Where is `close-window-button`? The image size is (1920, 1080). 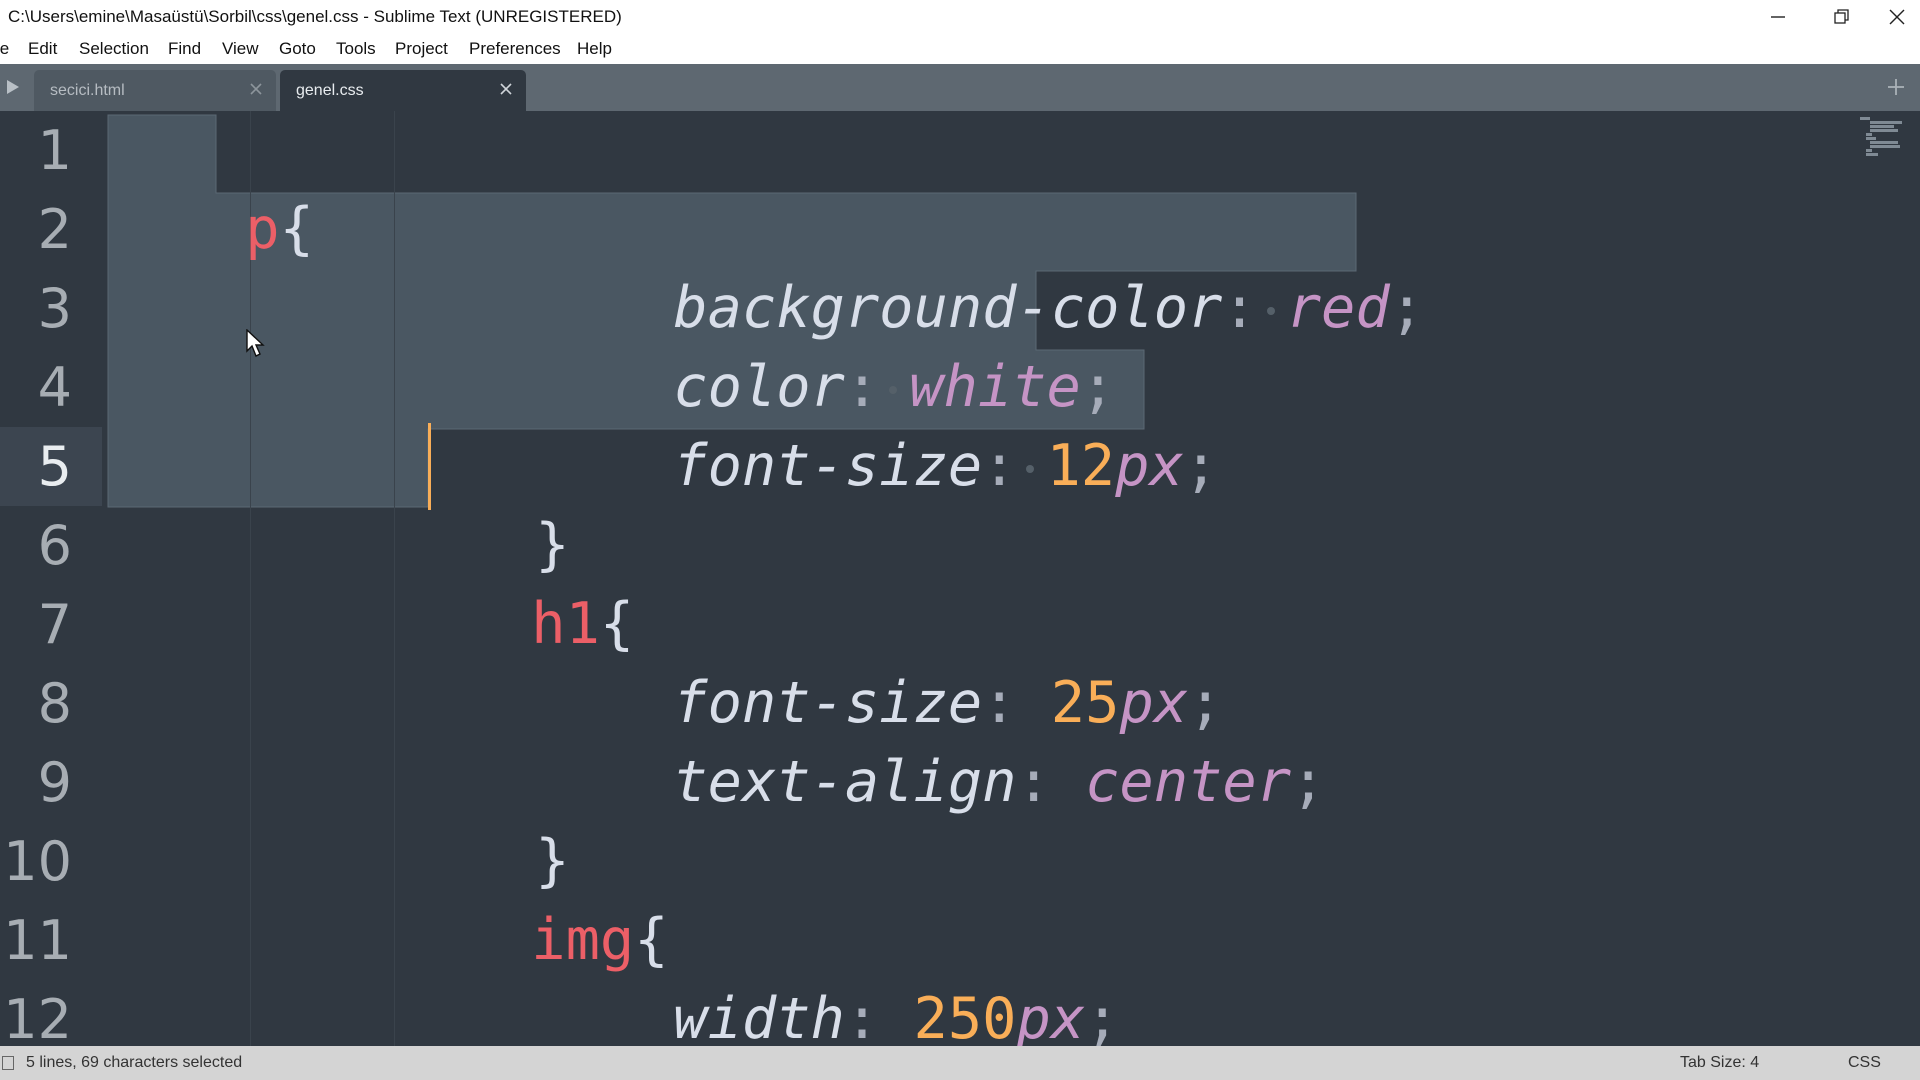 close-window-button is located at coordinates (1897, 17).